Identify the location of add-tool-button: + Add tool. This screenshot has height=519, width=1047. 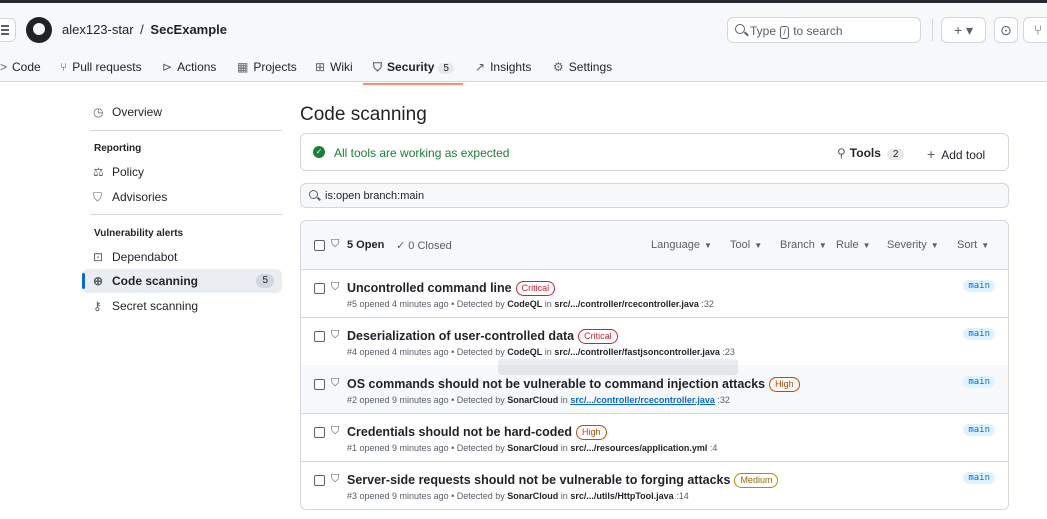
(956, 154).